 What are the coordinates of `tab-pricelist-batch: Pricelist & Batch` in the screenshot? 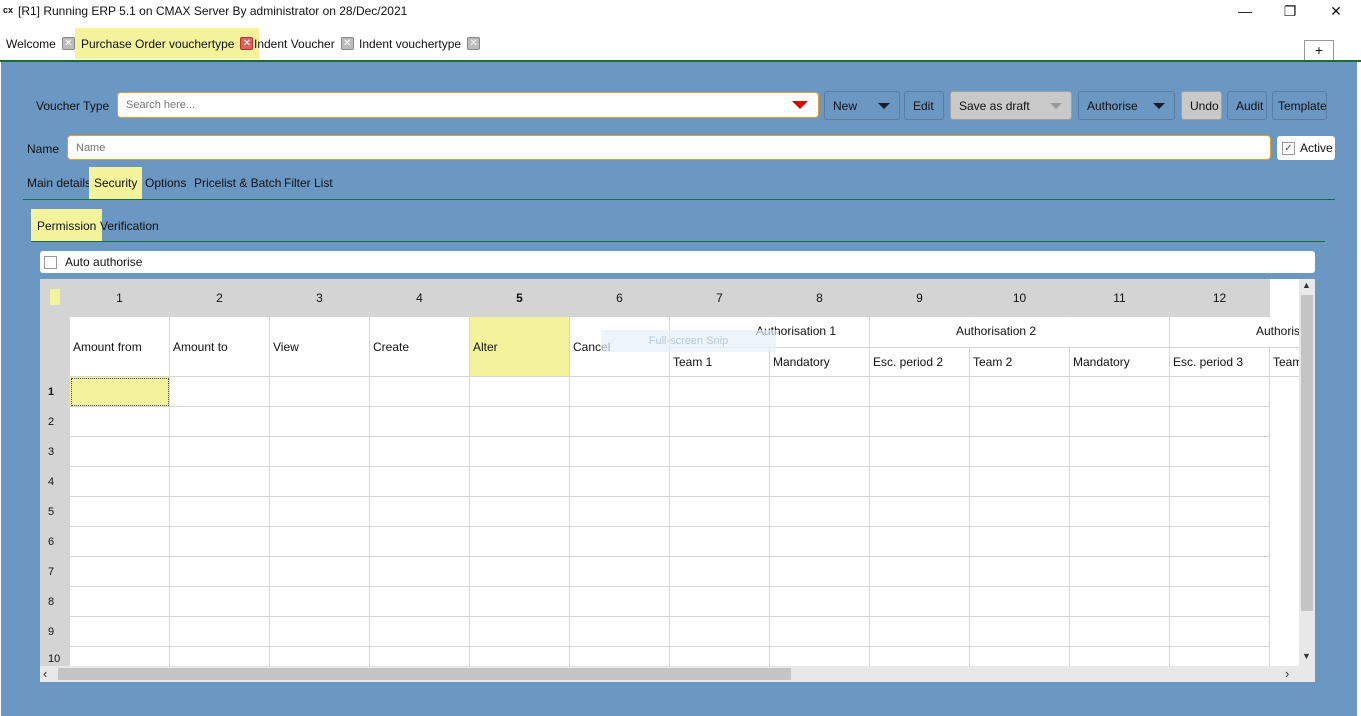 It's located at (237, 183).